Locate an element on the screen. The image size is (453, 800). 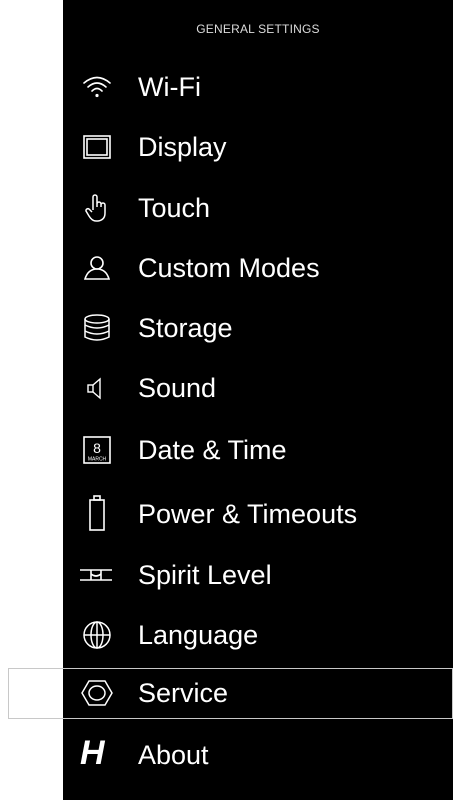
menu-item-label: Sound is located at coordinates (177, 388).